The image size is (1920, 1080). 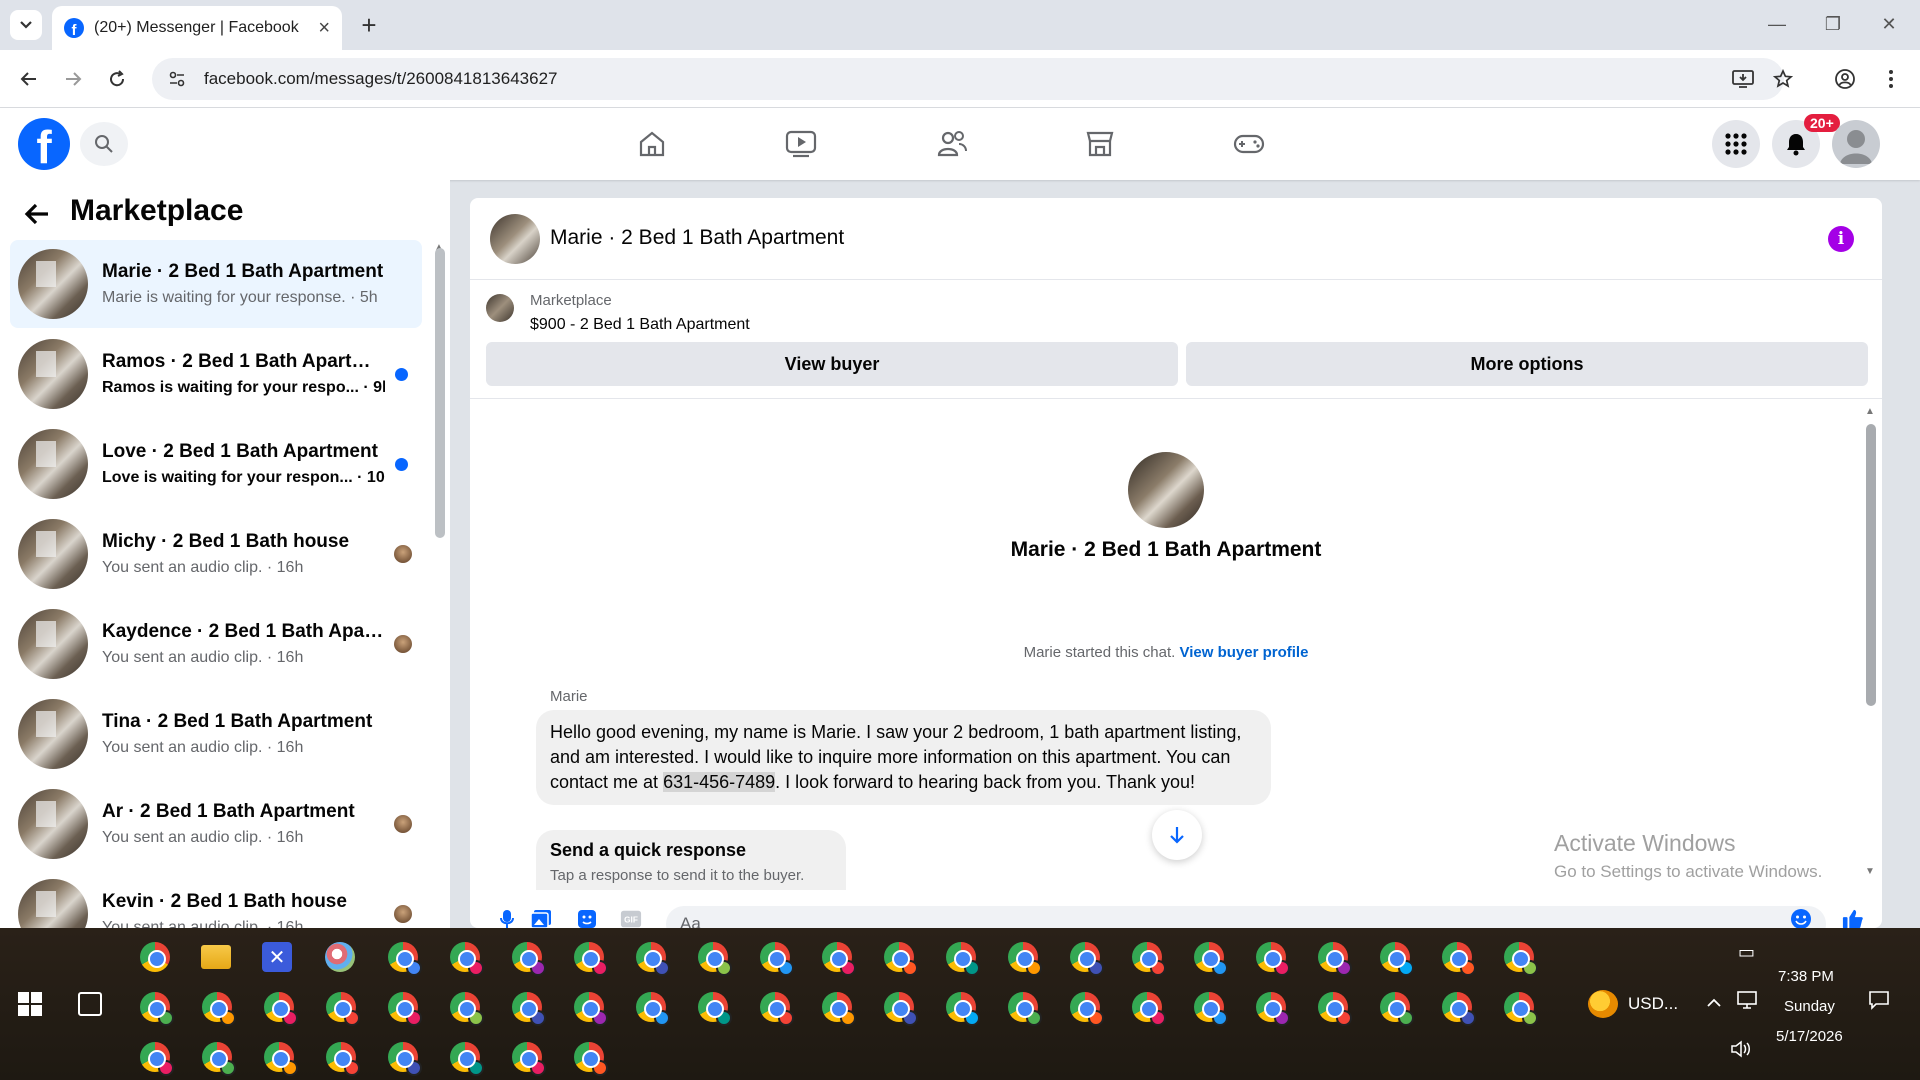 I want to click on notification-center-icon, so click(x=1879, y=1002).